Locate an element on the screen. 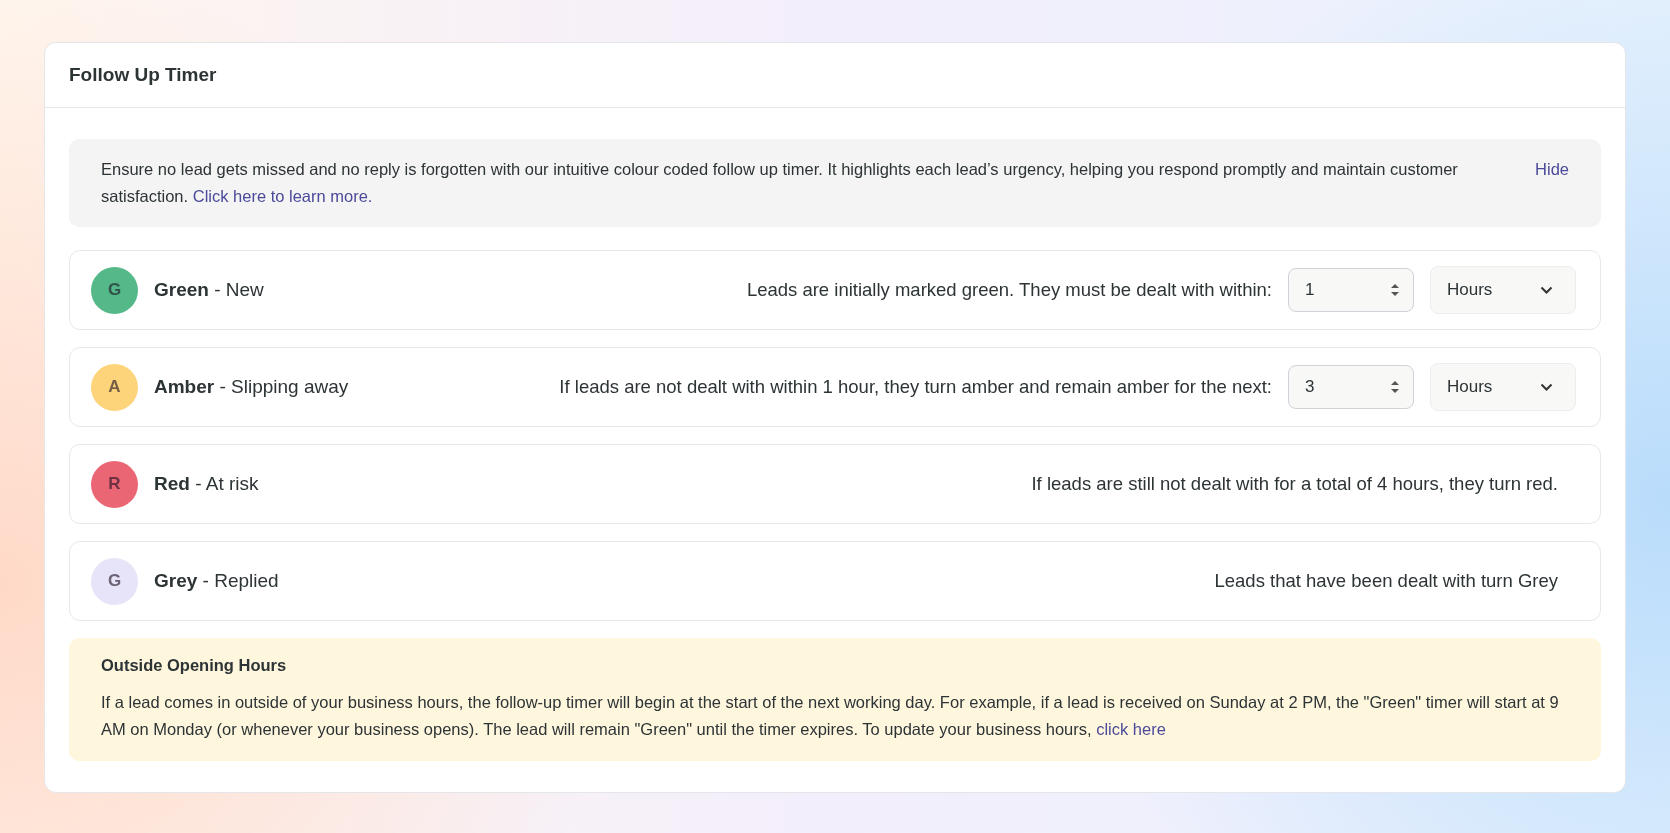 This screenshot has width=1670, height=833. business-hours-link: click here is located at coordinates (1131, 729).